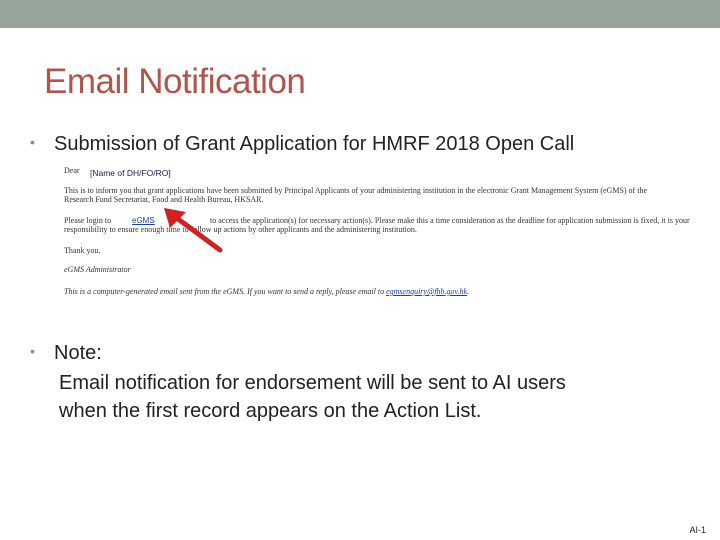 This screenshot has height=540, width=720. What do you see at coordinates (143, 220) in the screenshot?
I see `egms-link: eGMS` at bounding box center [143, 220].